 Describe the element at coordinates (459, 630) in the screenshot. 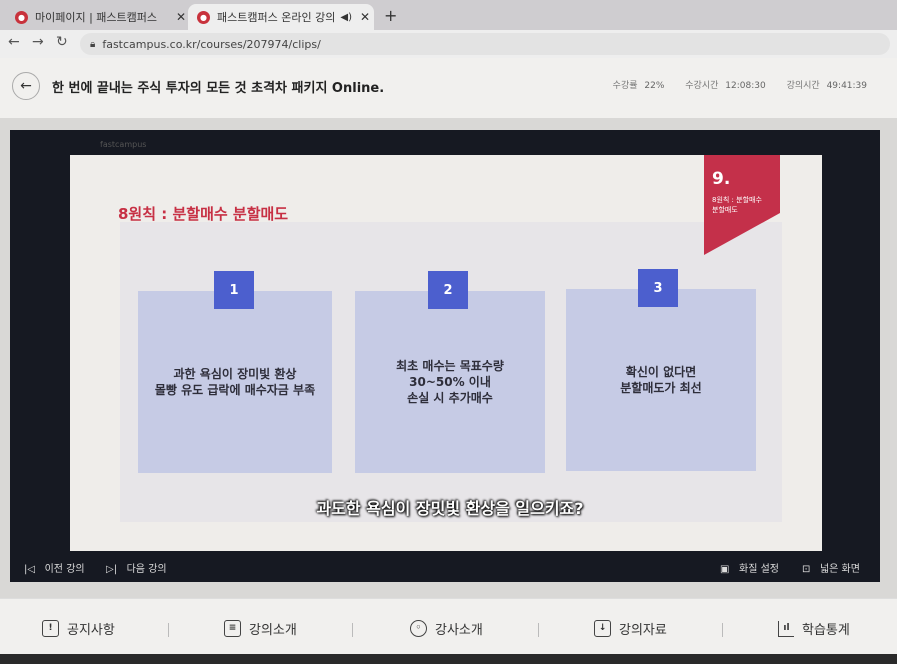

I see `nav-label: 강사소개` at that location.